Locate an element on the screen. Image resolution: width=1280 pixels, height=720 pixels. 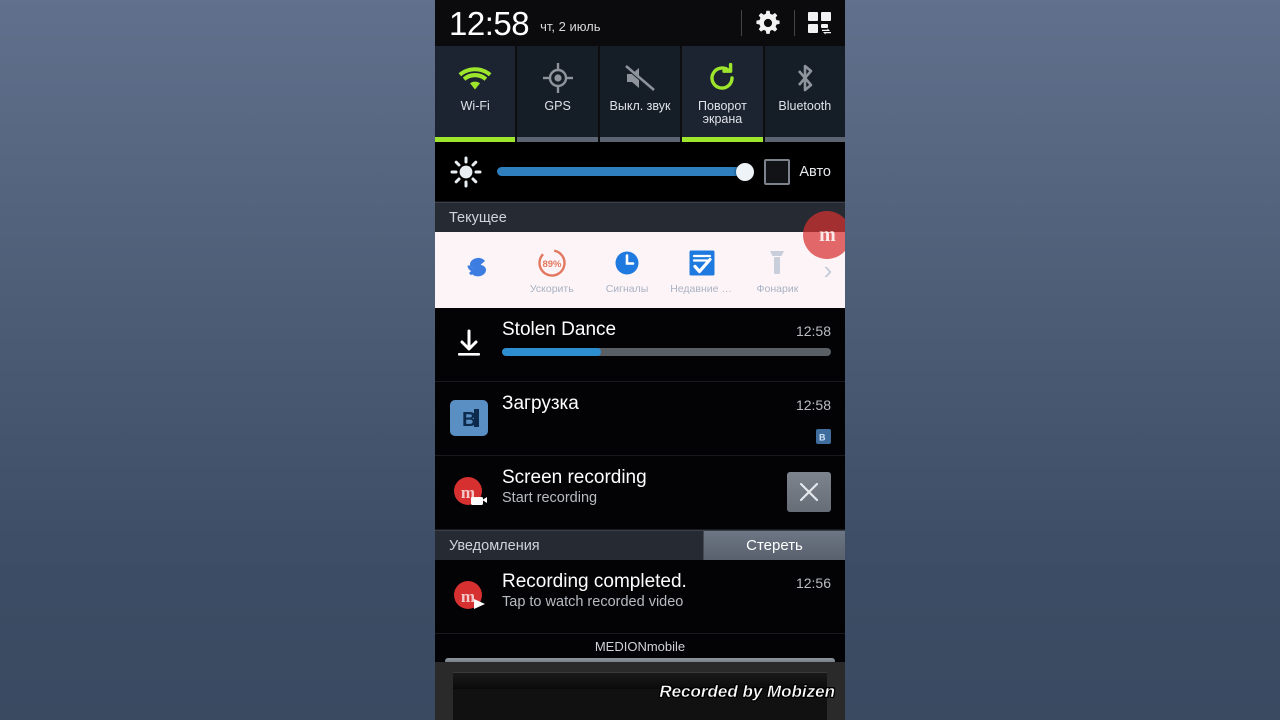
screen-rotate-icon is located at coordinates (722, 78).